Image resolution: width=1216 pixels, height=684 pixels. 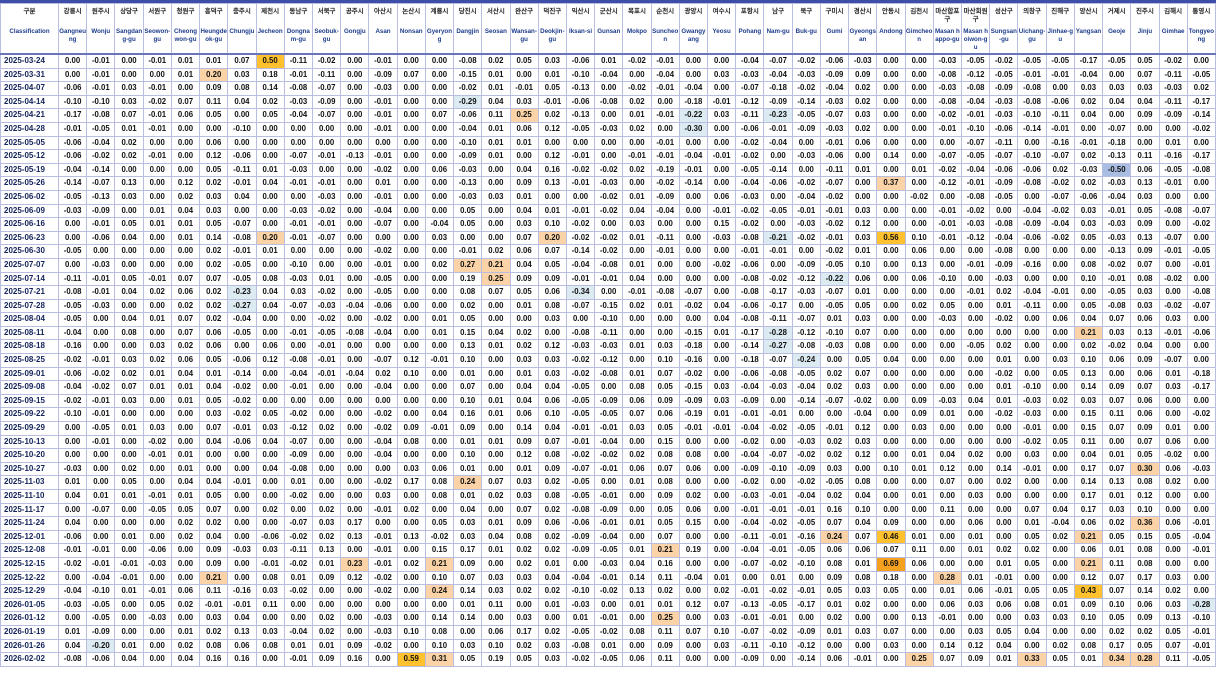 I want to click on column-header-en: Heungdeok-gu, so click(x=213, y=35).